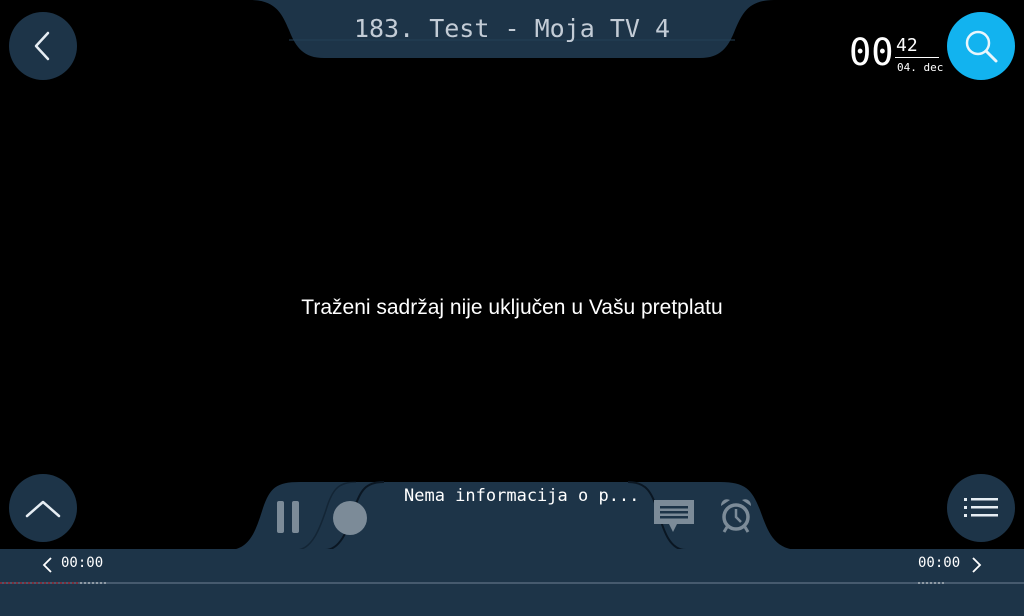  I want to click on timeline-prev-button, so click(48, 565).